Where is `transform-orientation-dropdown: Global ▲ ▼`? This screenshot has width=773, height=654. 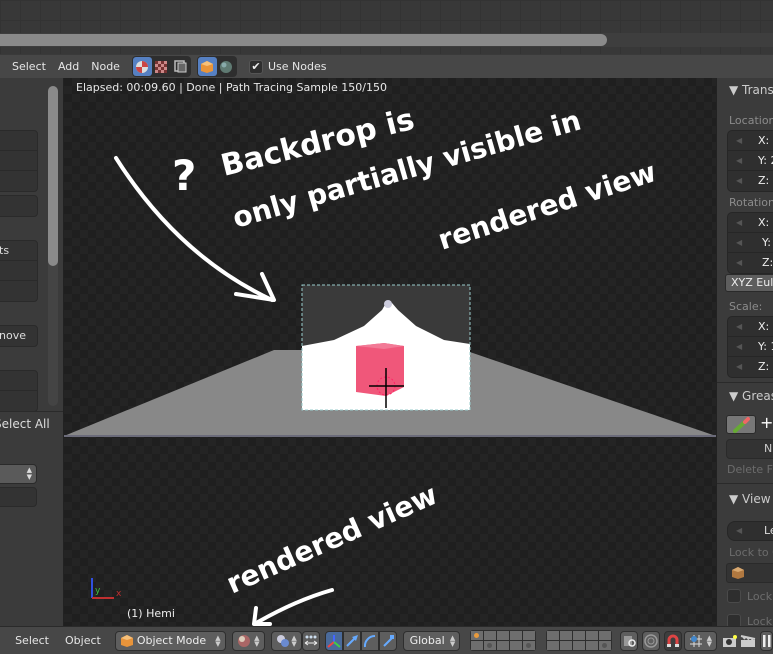 transform-orientation-dropdown: Global ▲ ▼ is located at coordinates (431, 640).